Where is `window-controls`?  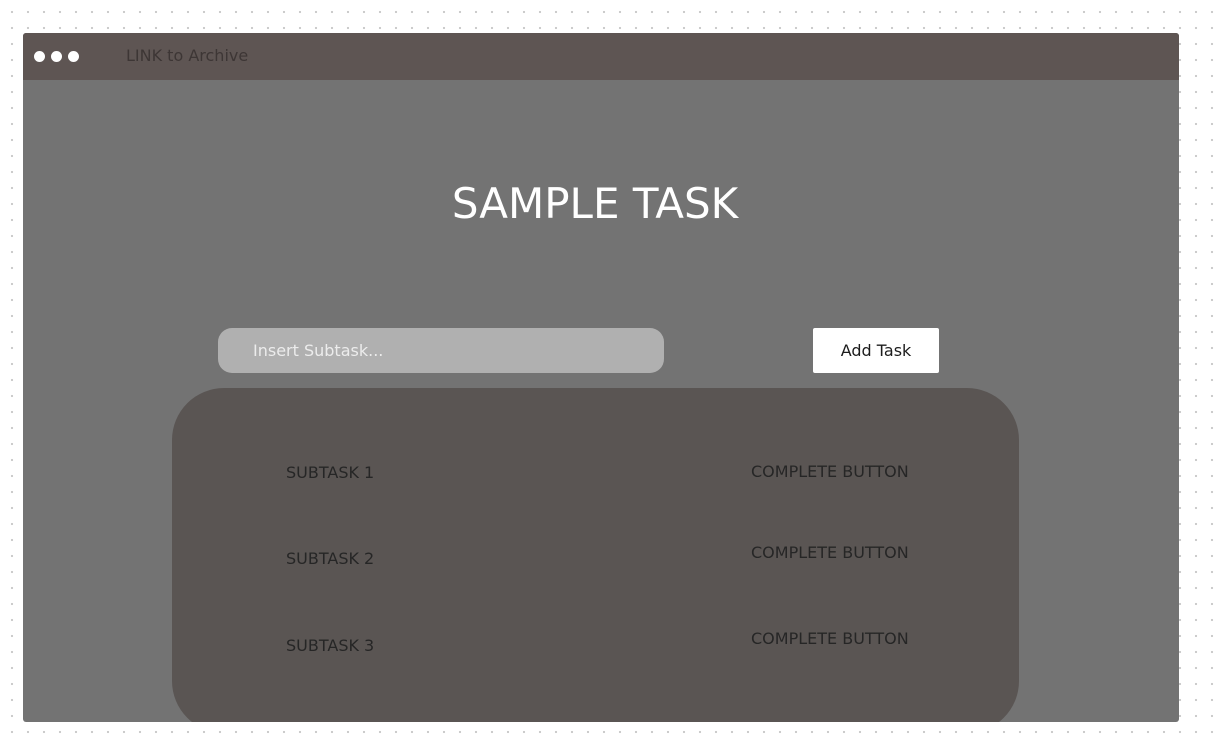
window-controls is located at coordinates (56, 56).